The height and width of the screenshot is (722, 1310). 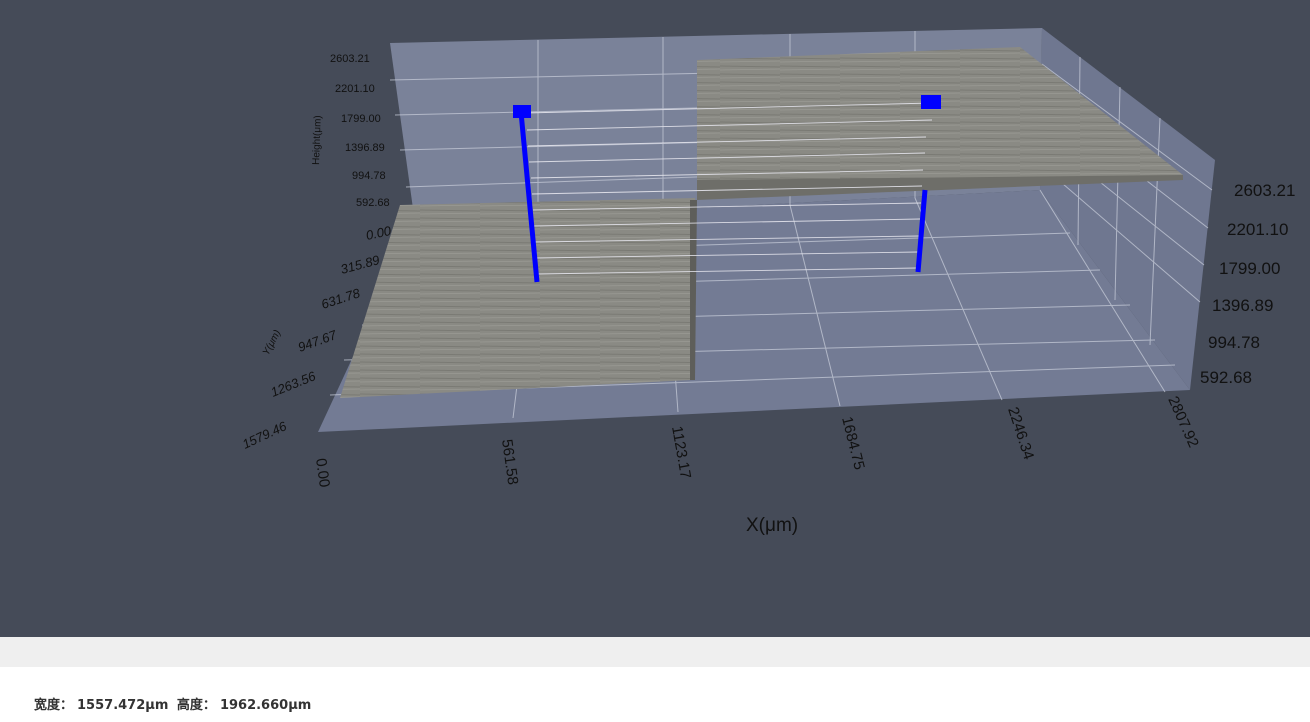 I want to click on height-axis-label: Height(μm), so click(x=317, y=140).